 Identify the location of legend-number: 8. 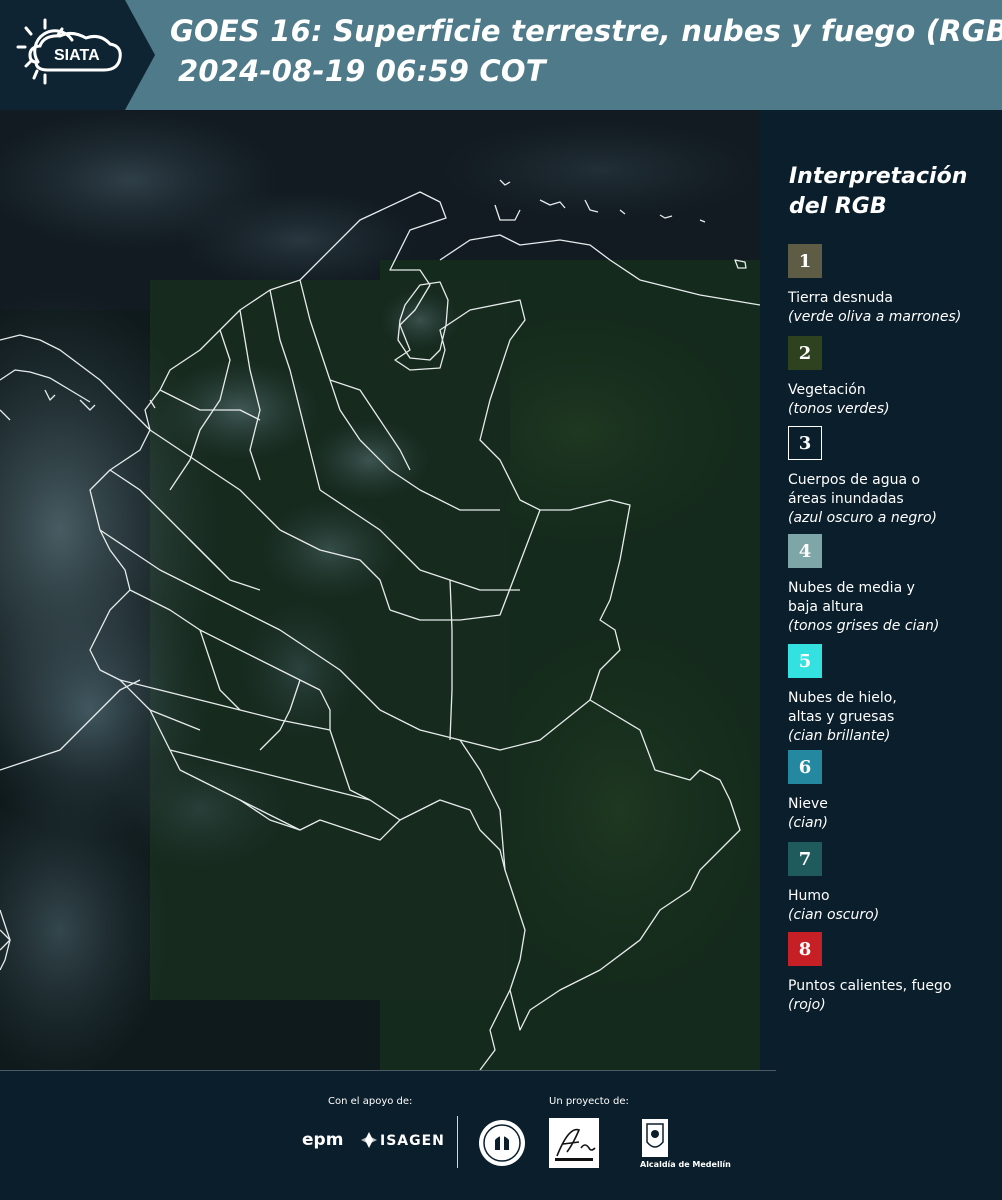
(805, 949).